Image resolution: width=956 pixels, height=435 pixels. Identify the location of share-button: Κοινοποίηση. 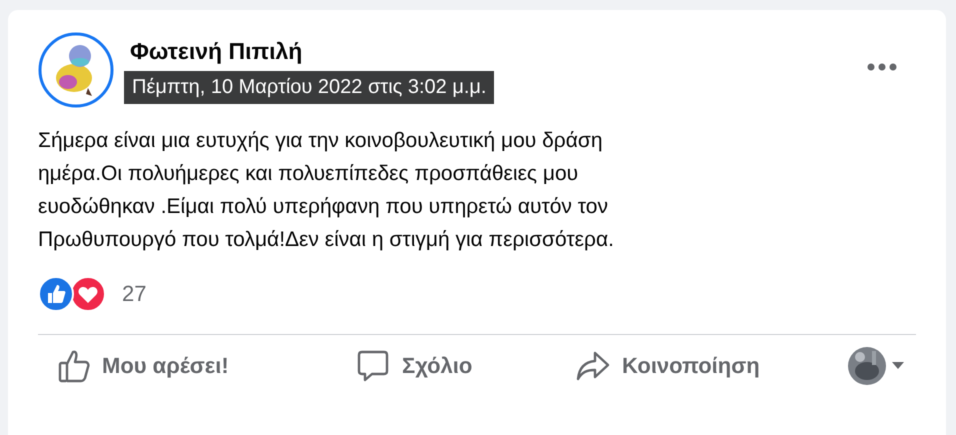
(686, 366).